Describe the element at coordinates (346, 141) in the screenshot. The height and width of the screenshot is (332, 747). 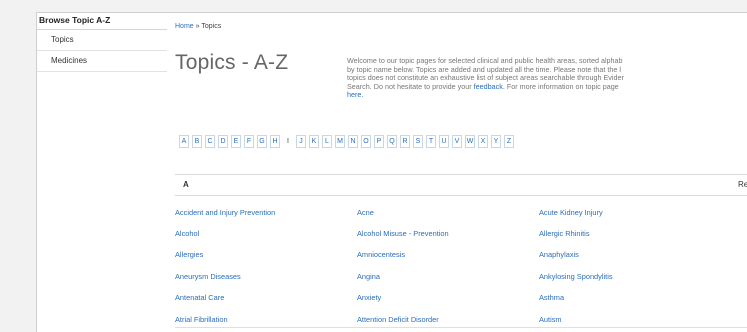
I see `az-letter-bar: ABCDEFGHIJKLMNOPQRSTUVWXYZ` at that location.